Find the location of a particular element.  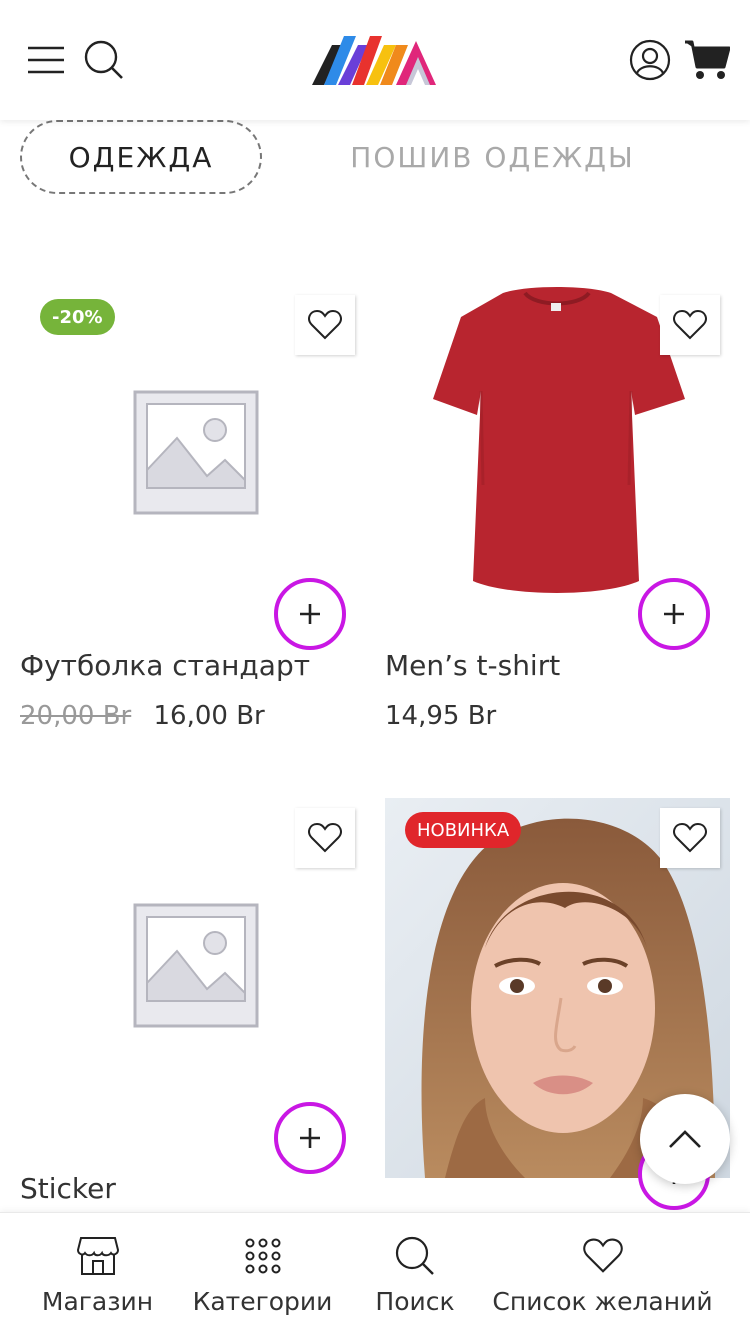

site-logo is located at coordinates (375, 60).